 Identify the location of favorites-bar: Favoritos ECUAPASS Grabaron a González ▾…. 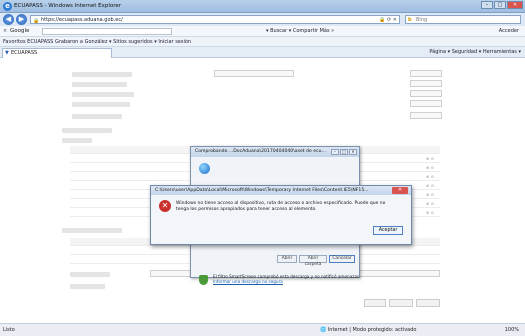
(262, 42).